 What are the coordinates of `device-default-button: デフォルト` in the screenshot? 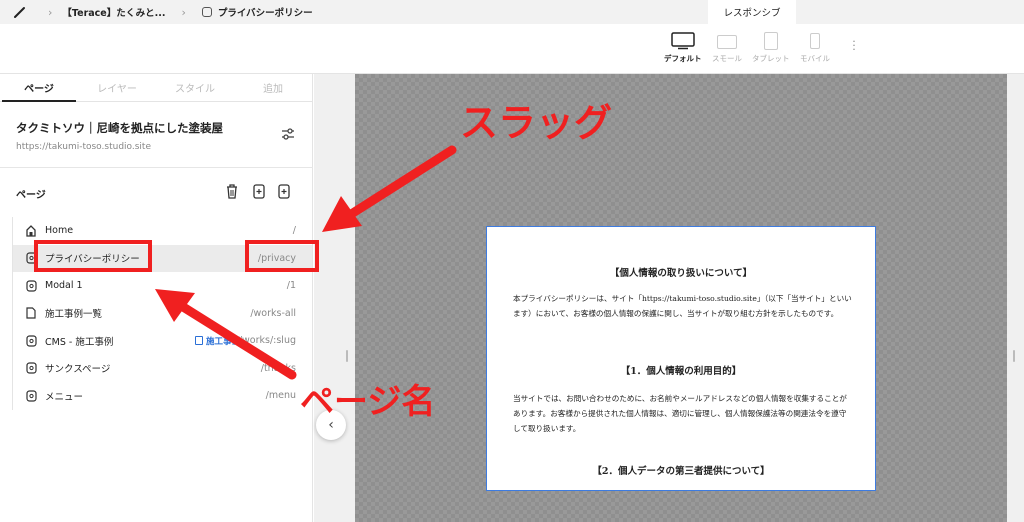 It's located at (683, 48).